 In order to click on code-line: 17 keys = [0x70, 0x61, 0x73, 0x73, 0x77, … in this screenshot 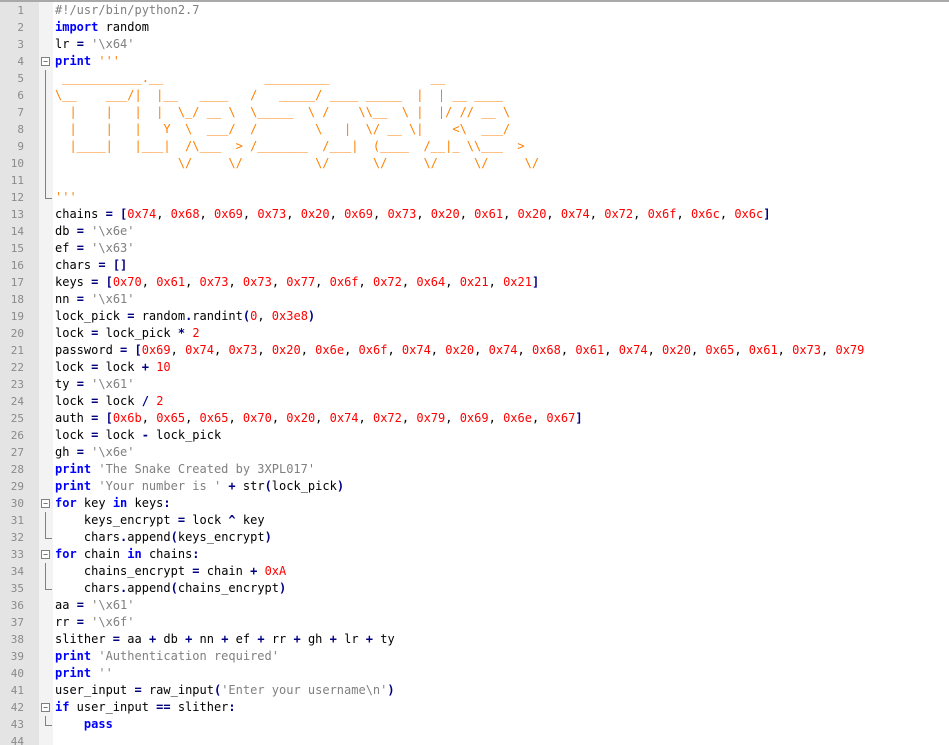, I will do `click(474, 282)`.